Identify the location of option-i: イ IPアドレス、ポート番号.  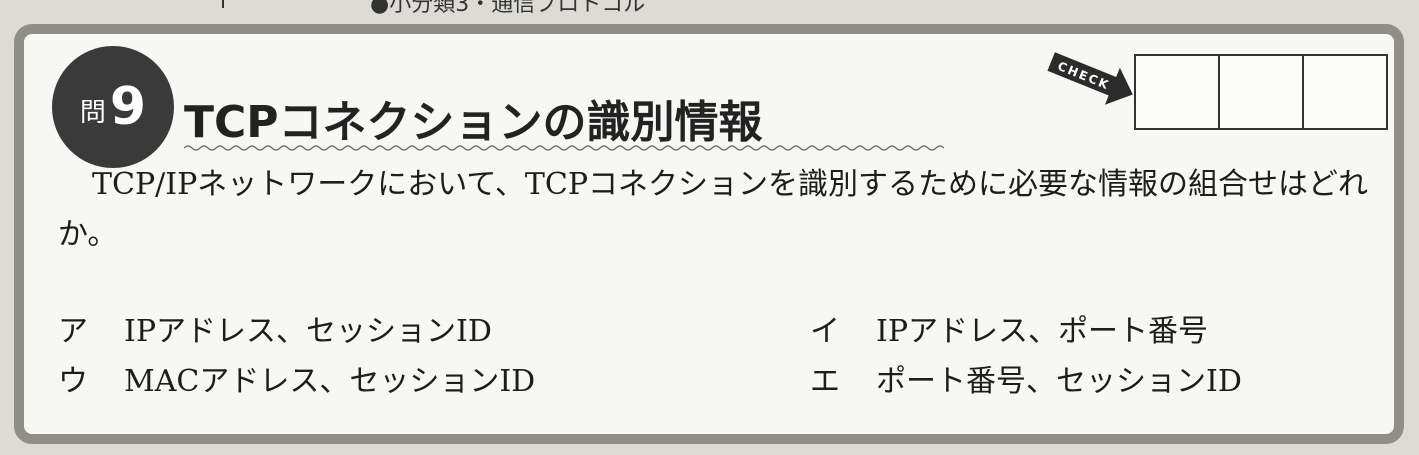
(1009, 328).